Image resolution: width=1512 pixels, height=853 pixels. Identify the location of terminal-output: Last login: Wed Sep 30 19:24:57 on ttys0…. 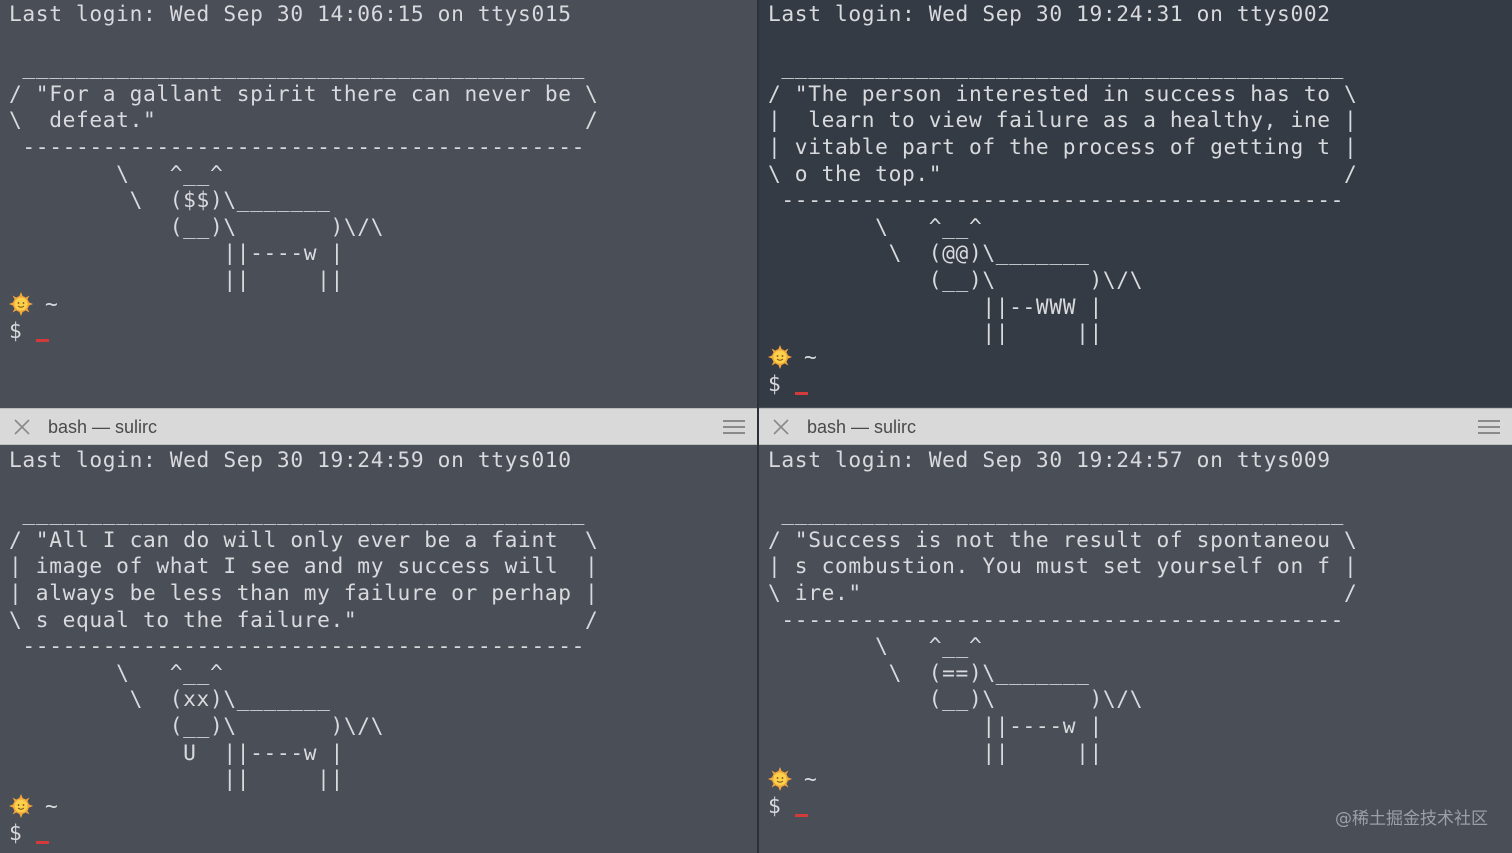
(1063, 606).